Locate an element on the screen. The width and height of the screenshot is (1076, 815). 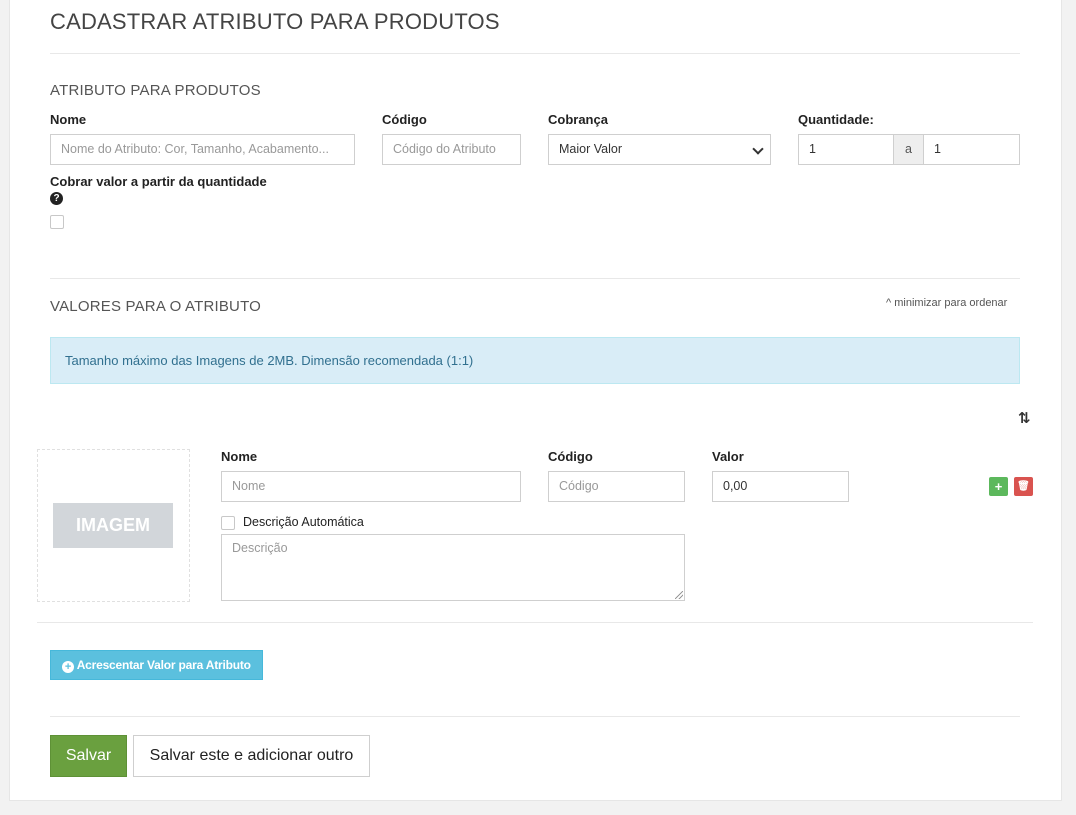
plus-icon: + is located at coordinates (998, 486).